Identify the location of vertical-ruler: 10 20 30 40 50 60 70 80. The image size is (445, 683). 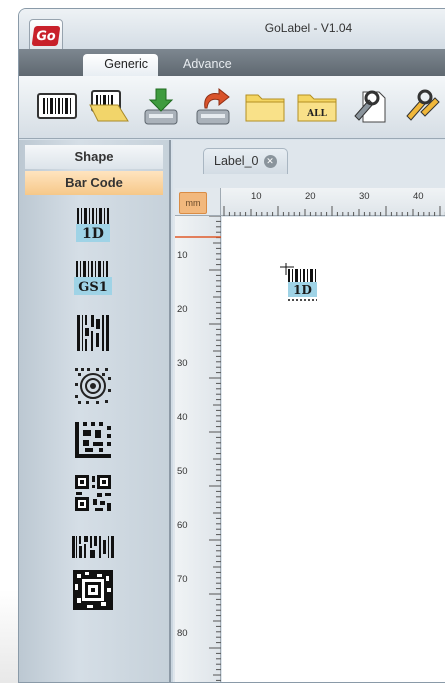
(198, 449).